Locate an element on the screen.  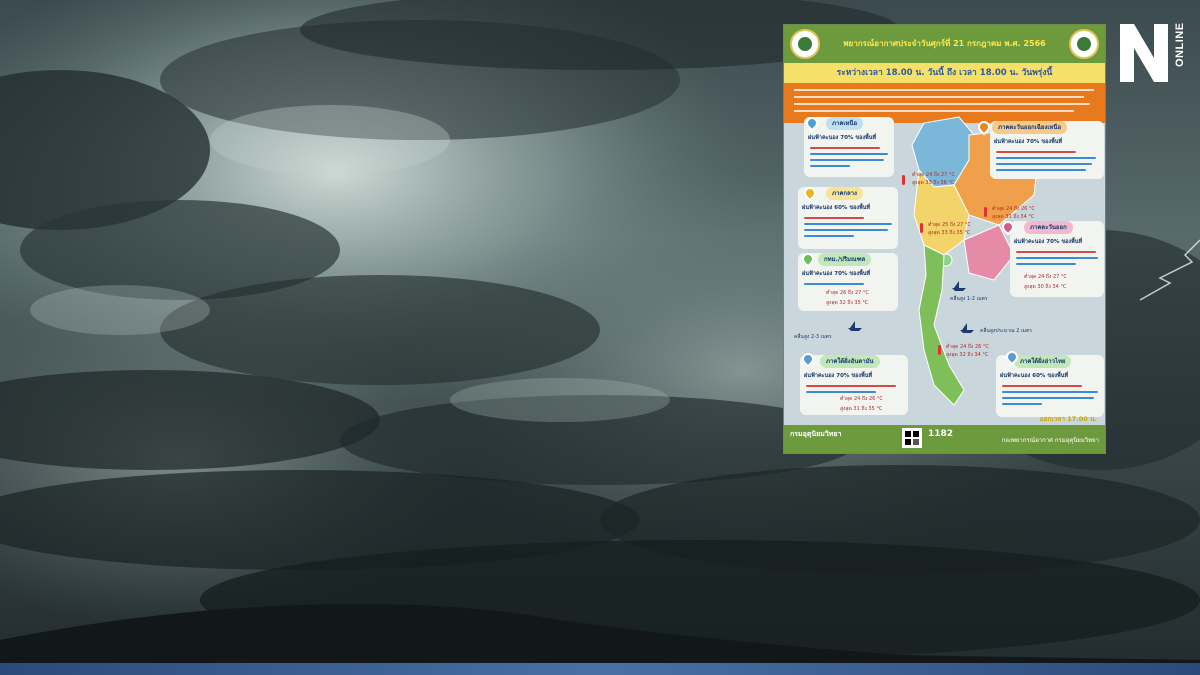
card-north: ภาคเหนือ ฝนฟ้าคะนอง 70% ของพื้นที่ is located at coordinates (849, 147).